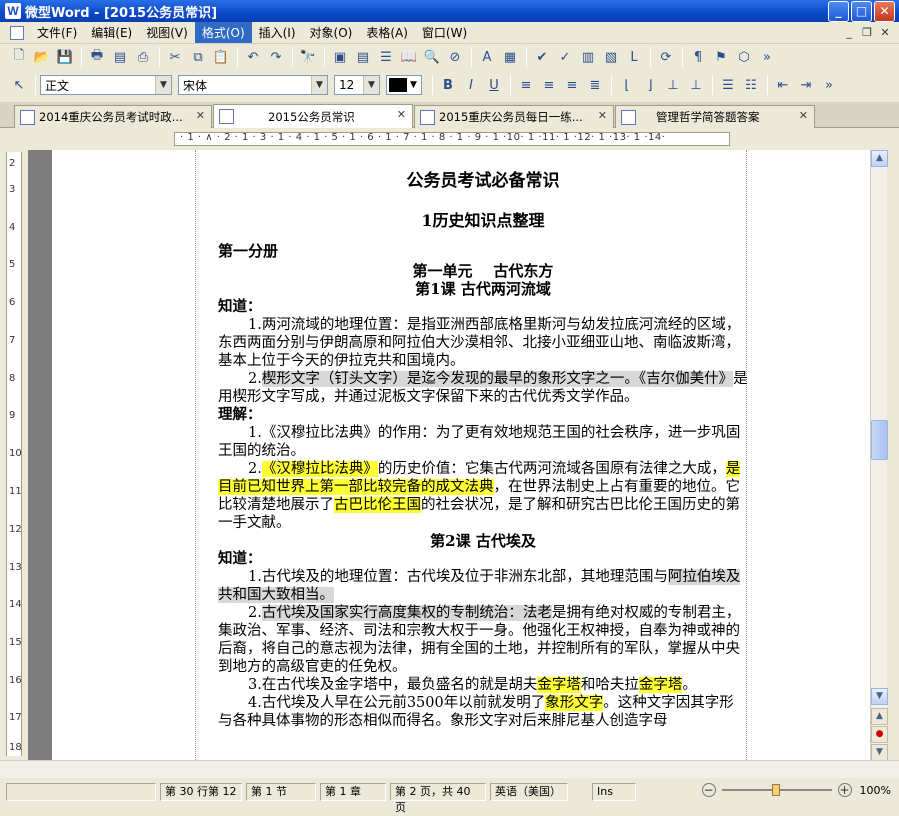  What do you see at coordinates (387, 32) in the screenshot?
I see `menu-table: 表格(A)` at bounding box center [387, 32].